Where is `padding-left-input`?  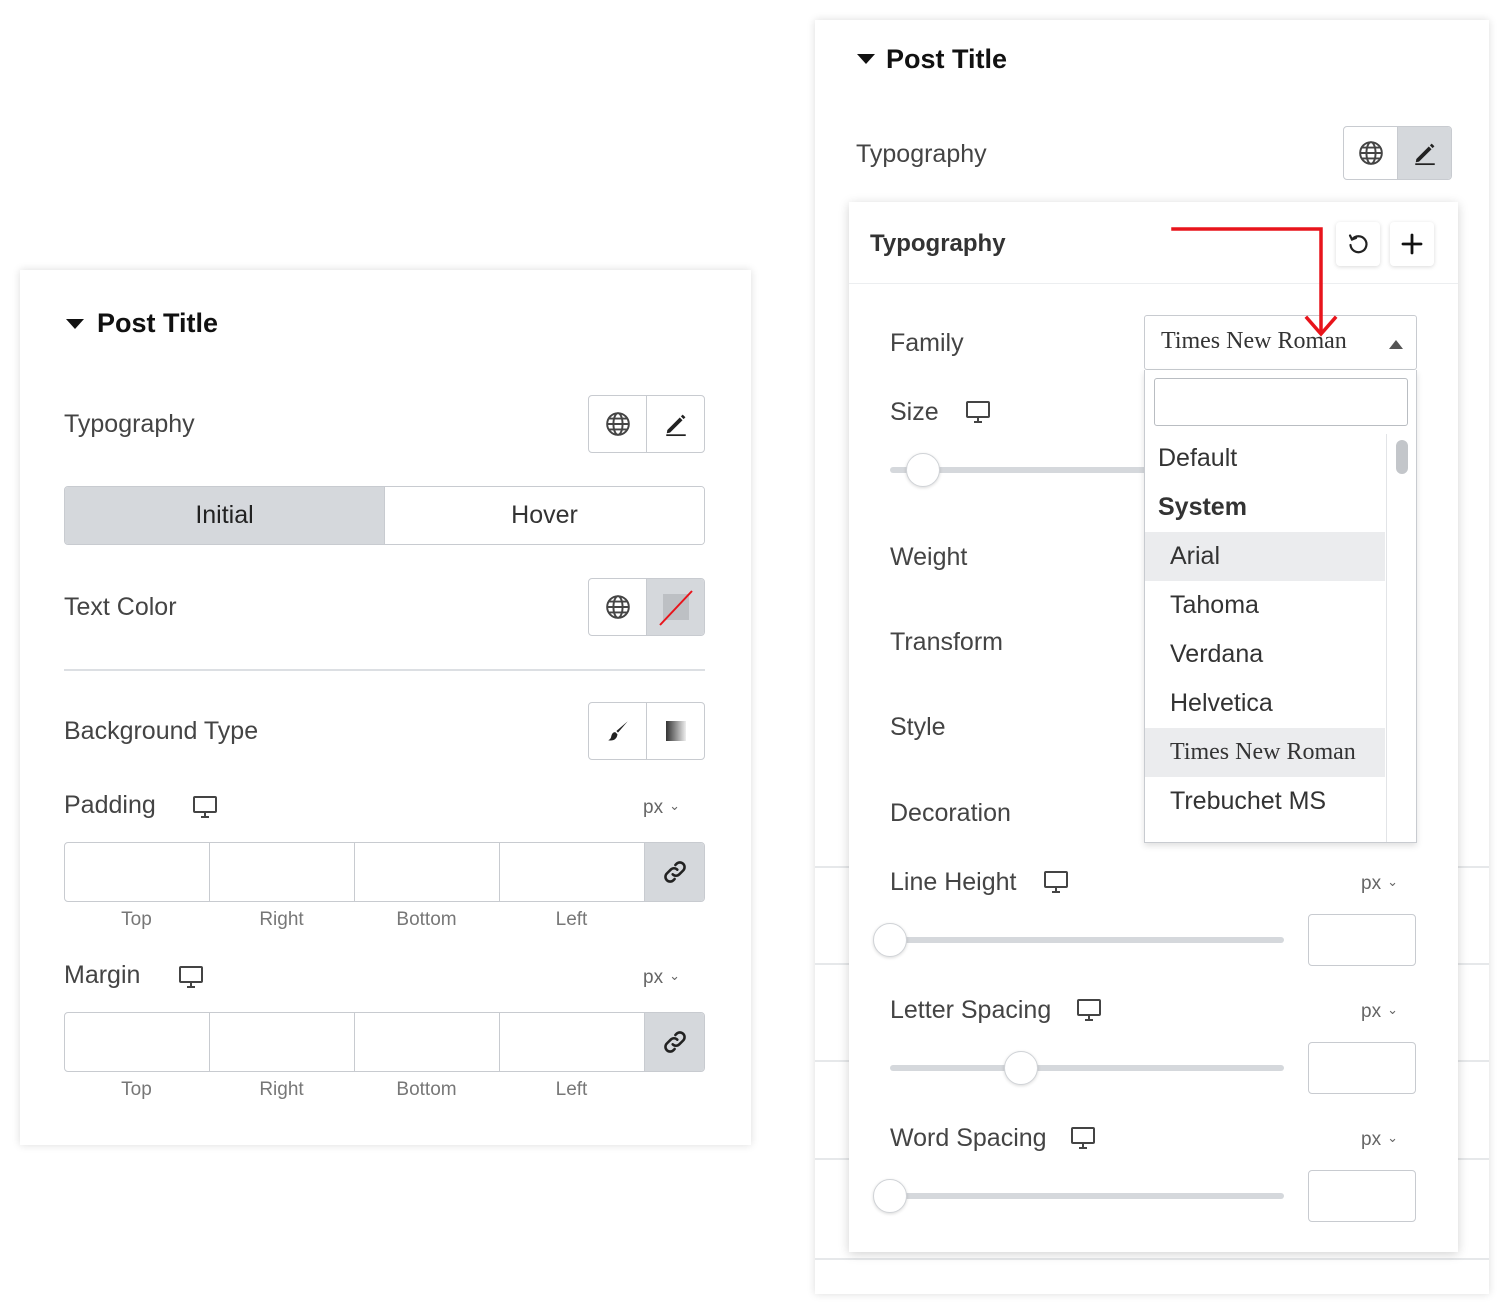 padding-left-input is located at coordinates (571, 872).